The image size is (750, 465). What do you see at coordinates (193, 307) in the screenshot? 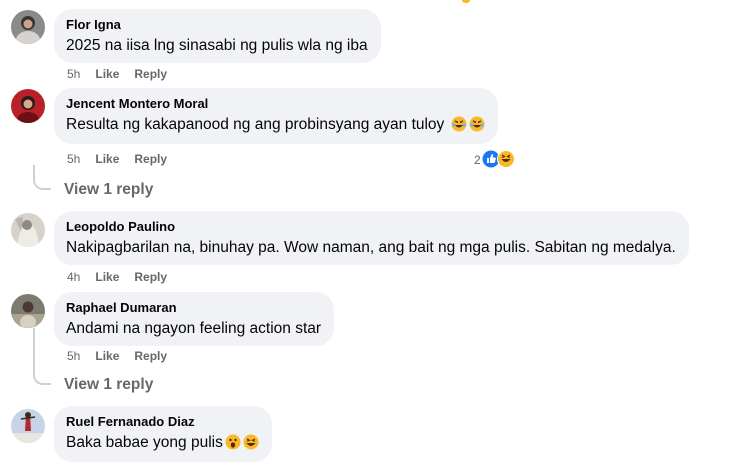
I see `comment-author: Raphael Dumaran` at bounding box center [193, 307].